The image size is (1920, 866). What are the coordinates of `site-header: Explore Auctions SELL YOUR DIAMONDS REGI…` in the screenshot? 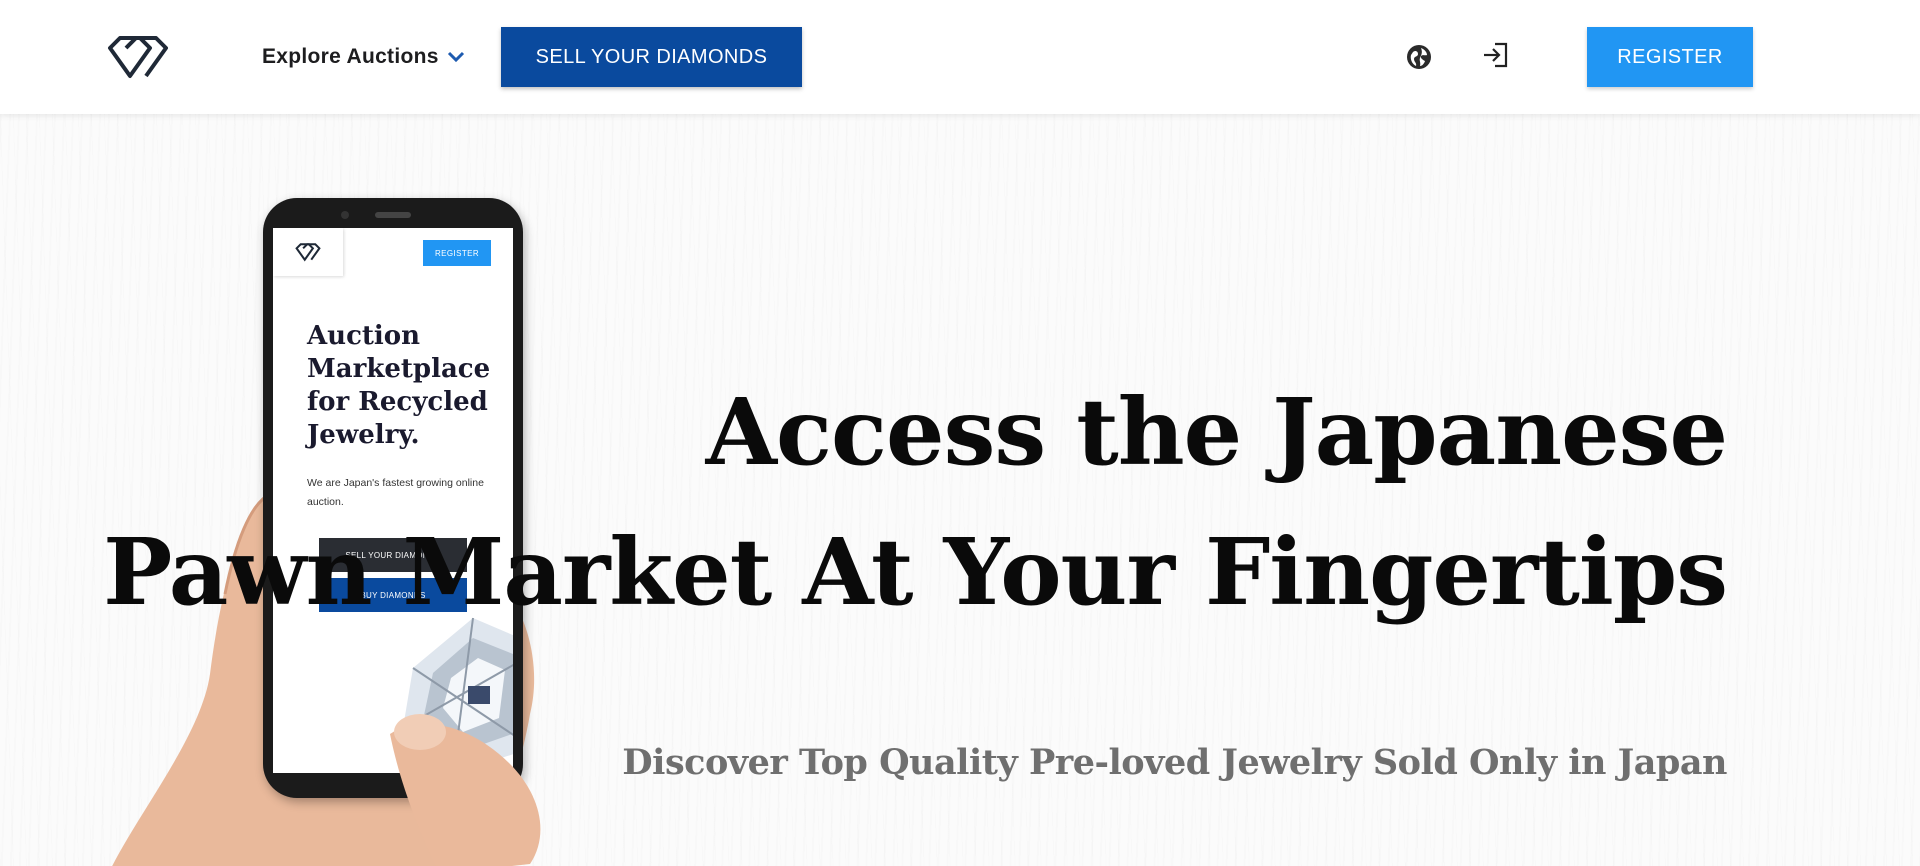 It's located at (960, 57).